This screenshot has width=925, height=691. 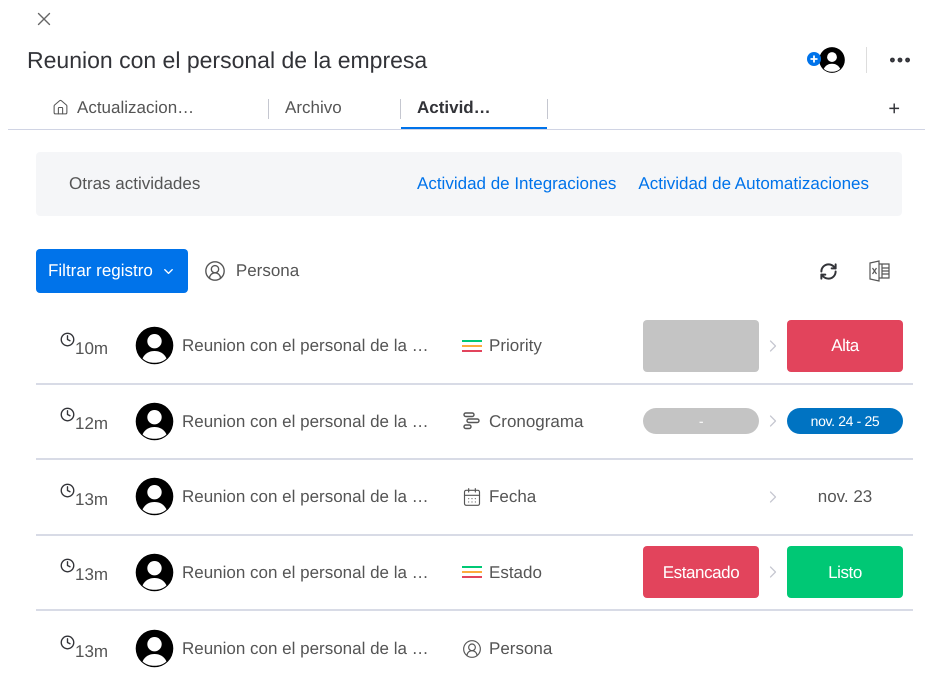 I want to click on add-icon, so click(x=814, y=59).